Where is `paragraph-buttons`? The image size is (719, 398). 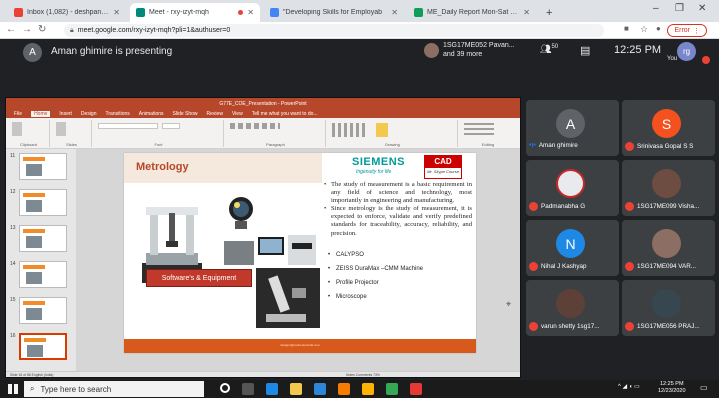 paragraph-buttons is located at coordinates (255, 126).